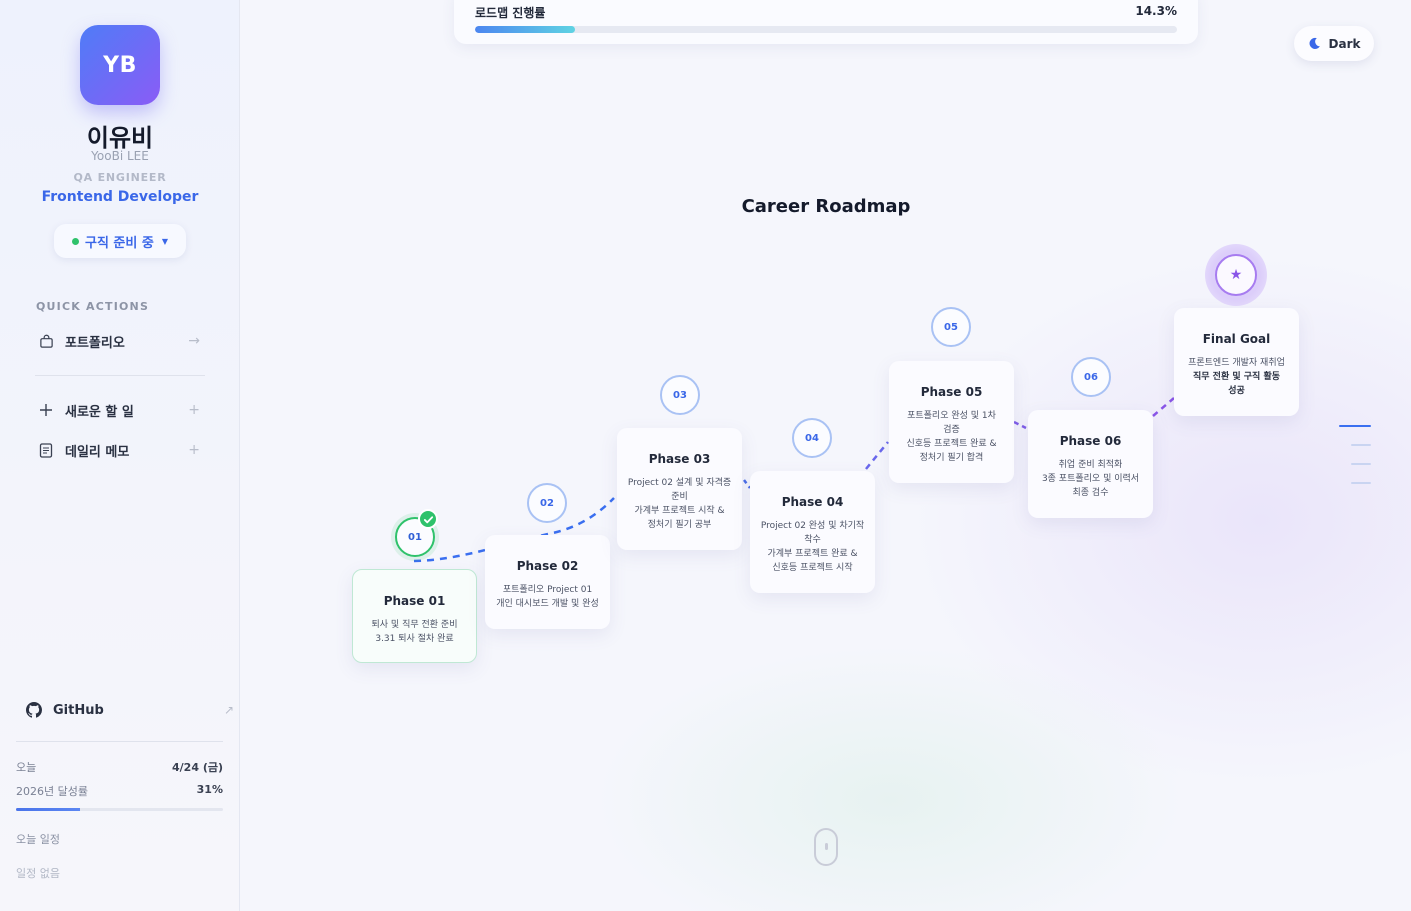 The image size is (1411, 911). What do you see at coordinates (415, 537) in the screenshot?
I see `phase-node-number: 01` at bounding box center [415, 537].